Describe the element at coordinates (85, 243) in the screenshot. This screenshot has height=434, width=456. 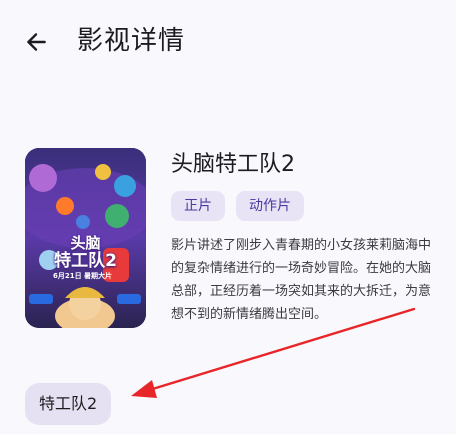
I see `poster-title-line1: 头脑` at that location.